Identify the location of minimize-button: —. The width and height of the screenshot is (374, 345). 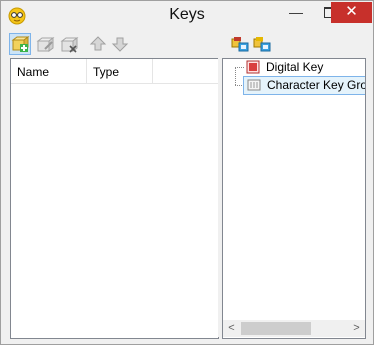
(296, 12).